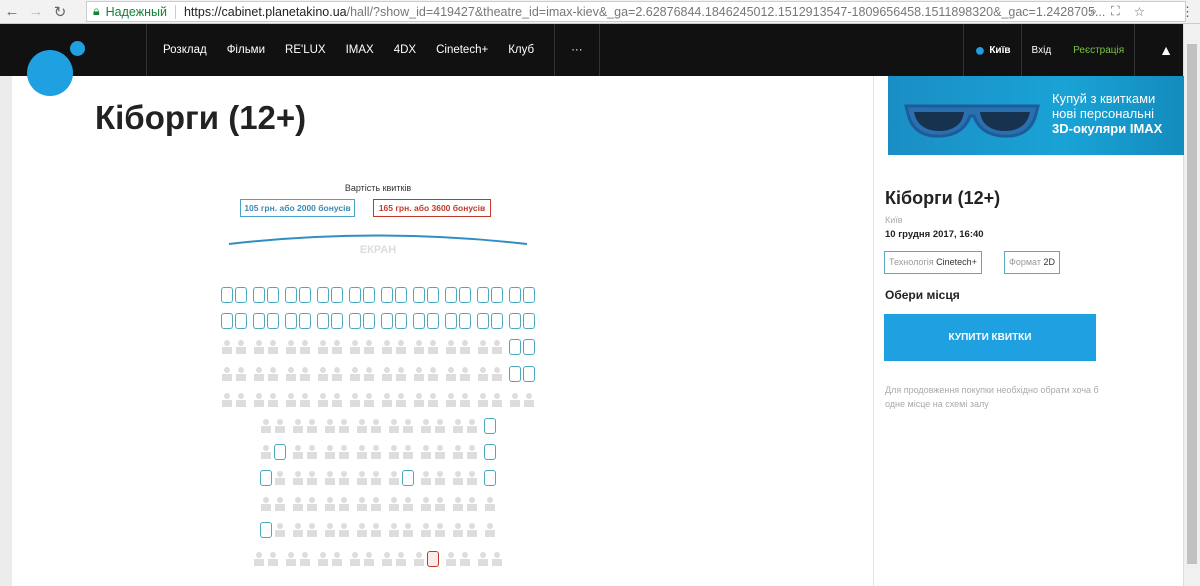 The image size is (1200, 586). Describe the element at coordinates (1191, 305) in the screenshot. I see `scrollbar` at that location.